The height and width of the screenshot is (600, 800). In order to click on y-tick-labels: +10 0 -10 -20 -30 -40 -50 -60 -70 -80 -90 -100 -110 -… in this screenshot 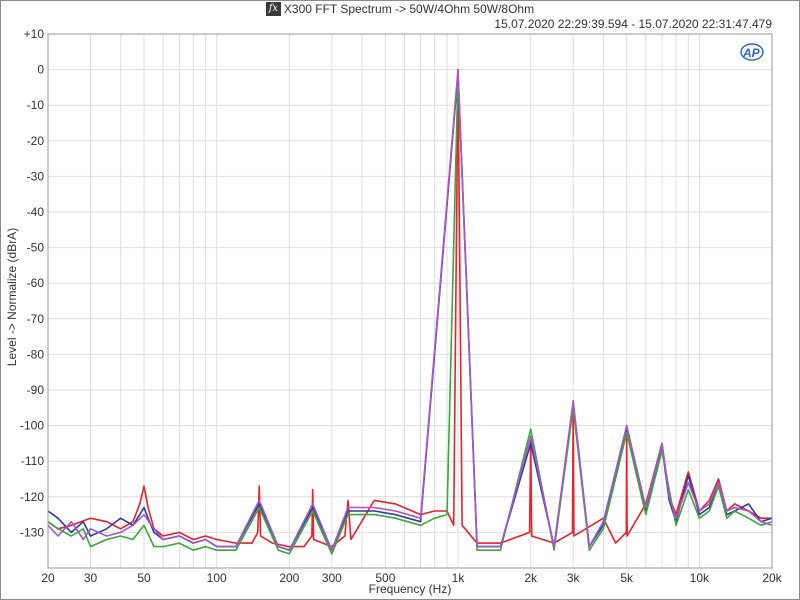, I will do `click(32, 283)`.